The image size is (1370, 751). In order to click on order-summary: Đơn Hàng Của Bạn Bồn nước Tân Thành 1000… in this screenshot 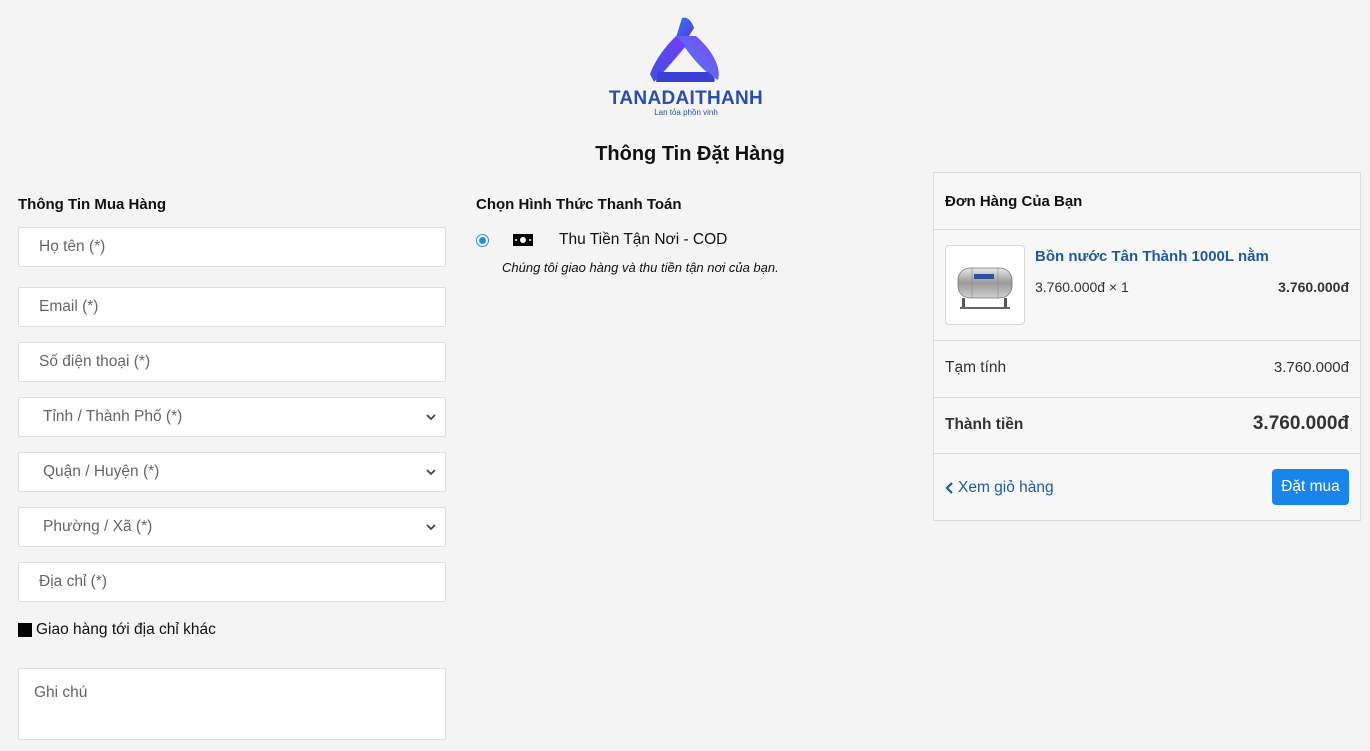, I will do `click(1147, 346)`.